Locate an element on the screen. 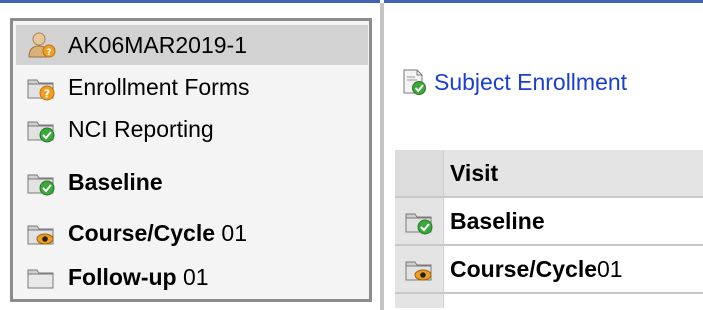  tree-item-nci-reporting: NCI Reporting is located at coordinates (192, 129).